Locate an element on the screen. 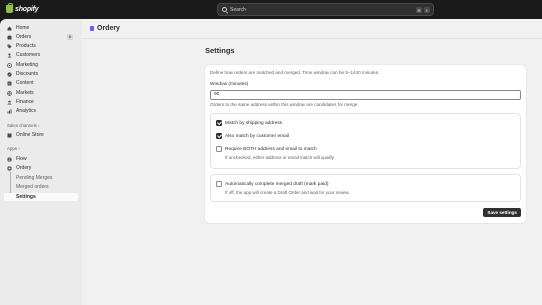  require-both-option: Require BOTH address and email to match is located at coordinates (266, 149).